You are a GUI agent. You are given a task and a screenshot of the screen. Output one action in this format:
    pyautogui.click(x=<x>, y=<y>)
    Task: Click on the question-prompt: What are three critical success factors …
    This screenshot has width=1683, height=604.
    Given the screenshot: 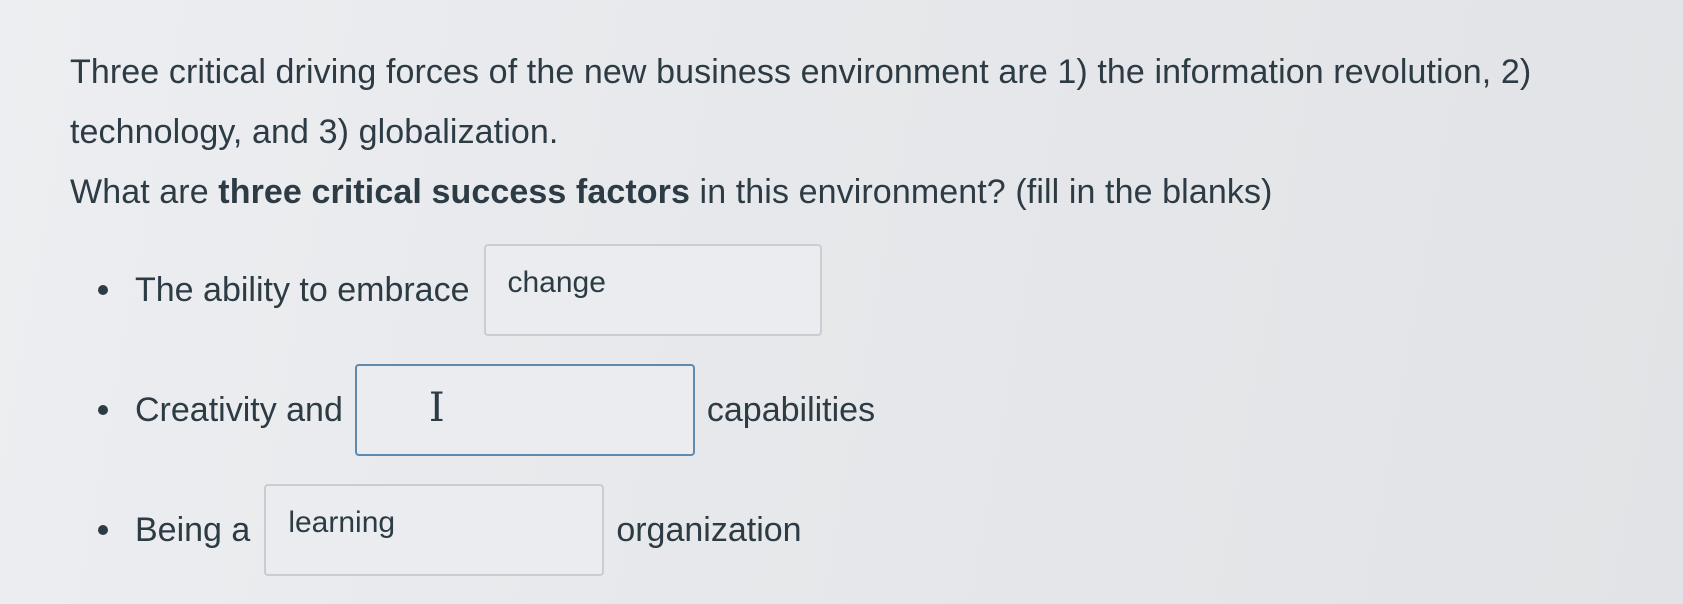 What is the action you would take?
    pyautogui.click(x=820, y=192)
    